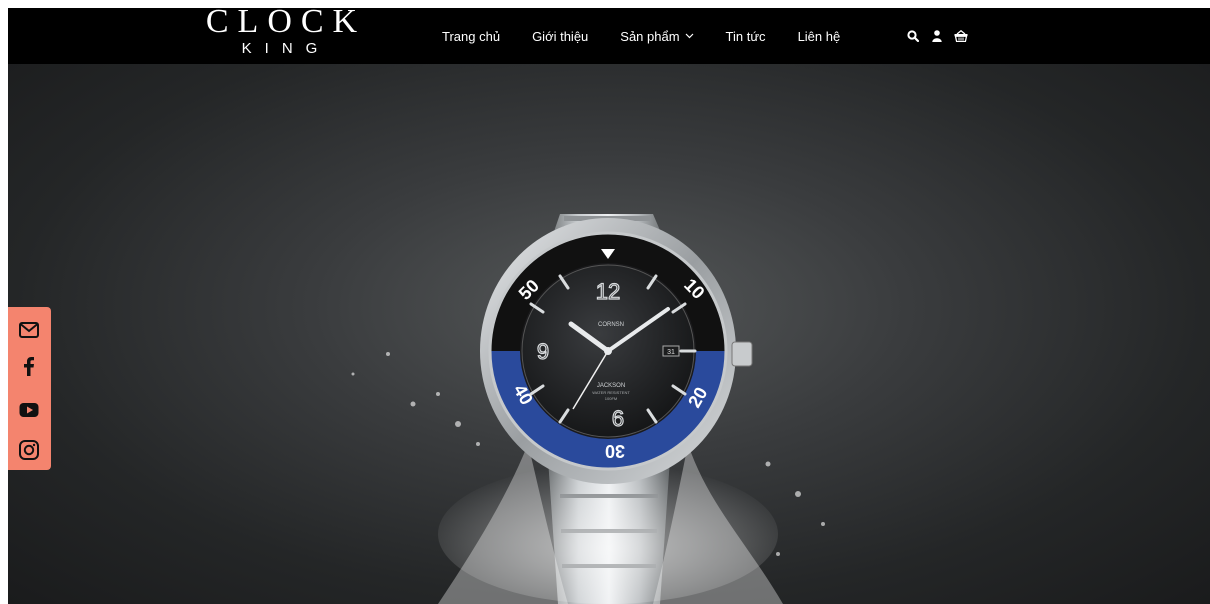  What do you see at coordinates (29, 366) in the screenshot?
I see `facebook-icon` at bounding box center [29, 366].